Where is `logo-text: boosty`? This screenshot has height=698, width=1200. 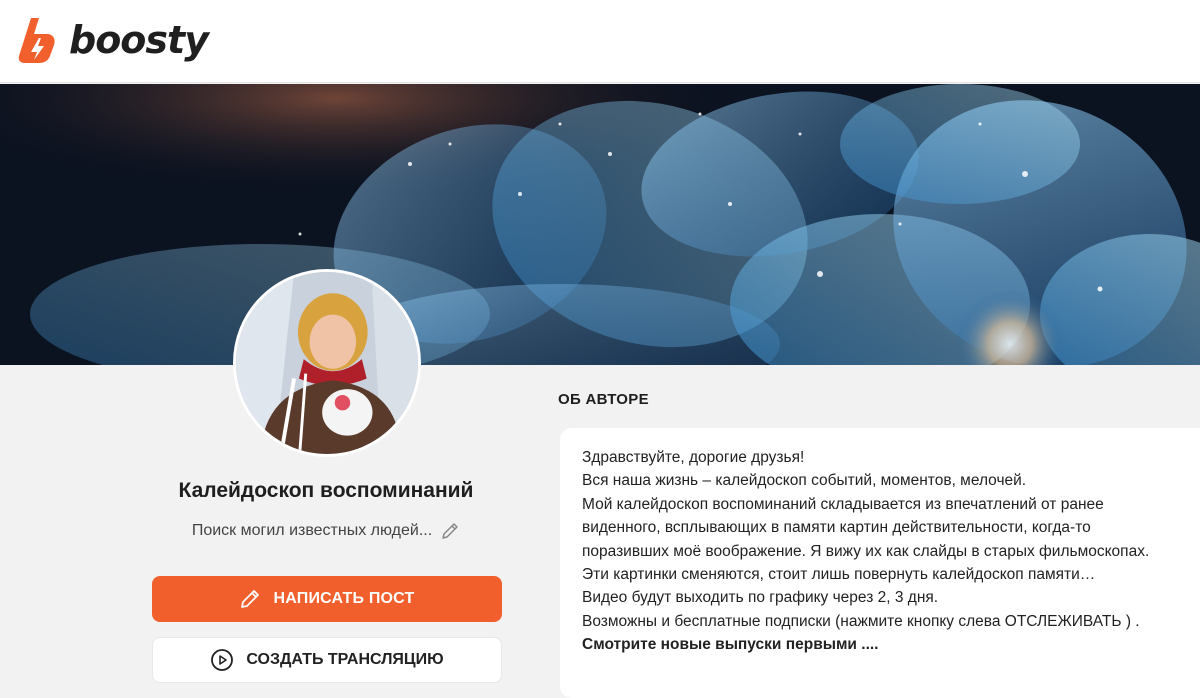 logo-text: boosty is located at coordinates (139, 40).